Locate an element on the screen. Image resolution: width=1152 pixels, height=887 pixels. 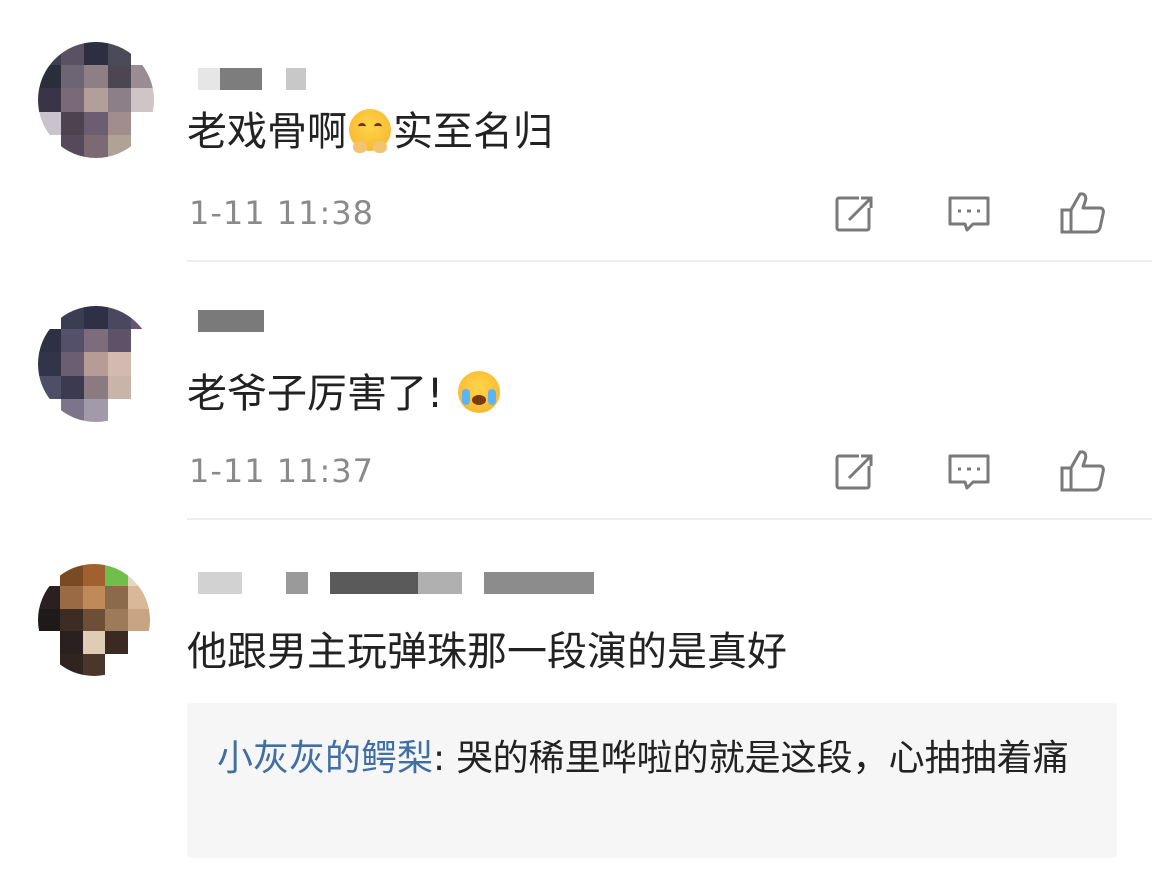
shy-face-emoji is located at coordinates (370, 131).